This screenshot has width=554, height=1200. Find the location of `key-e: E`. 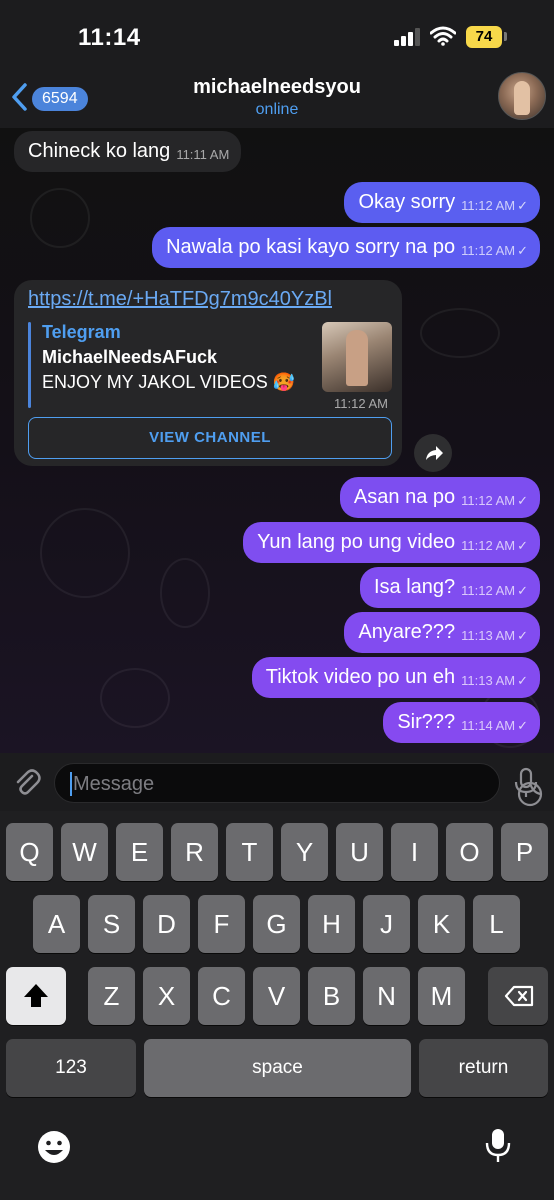

key-e: E is located at coordinates (139, 852).